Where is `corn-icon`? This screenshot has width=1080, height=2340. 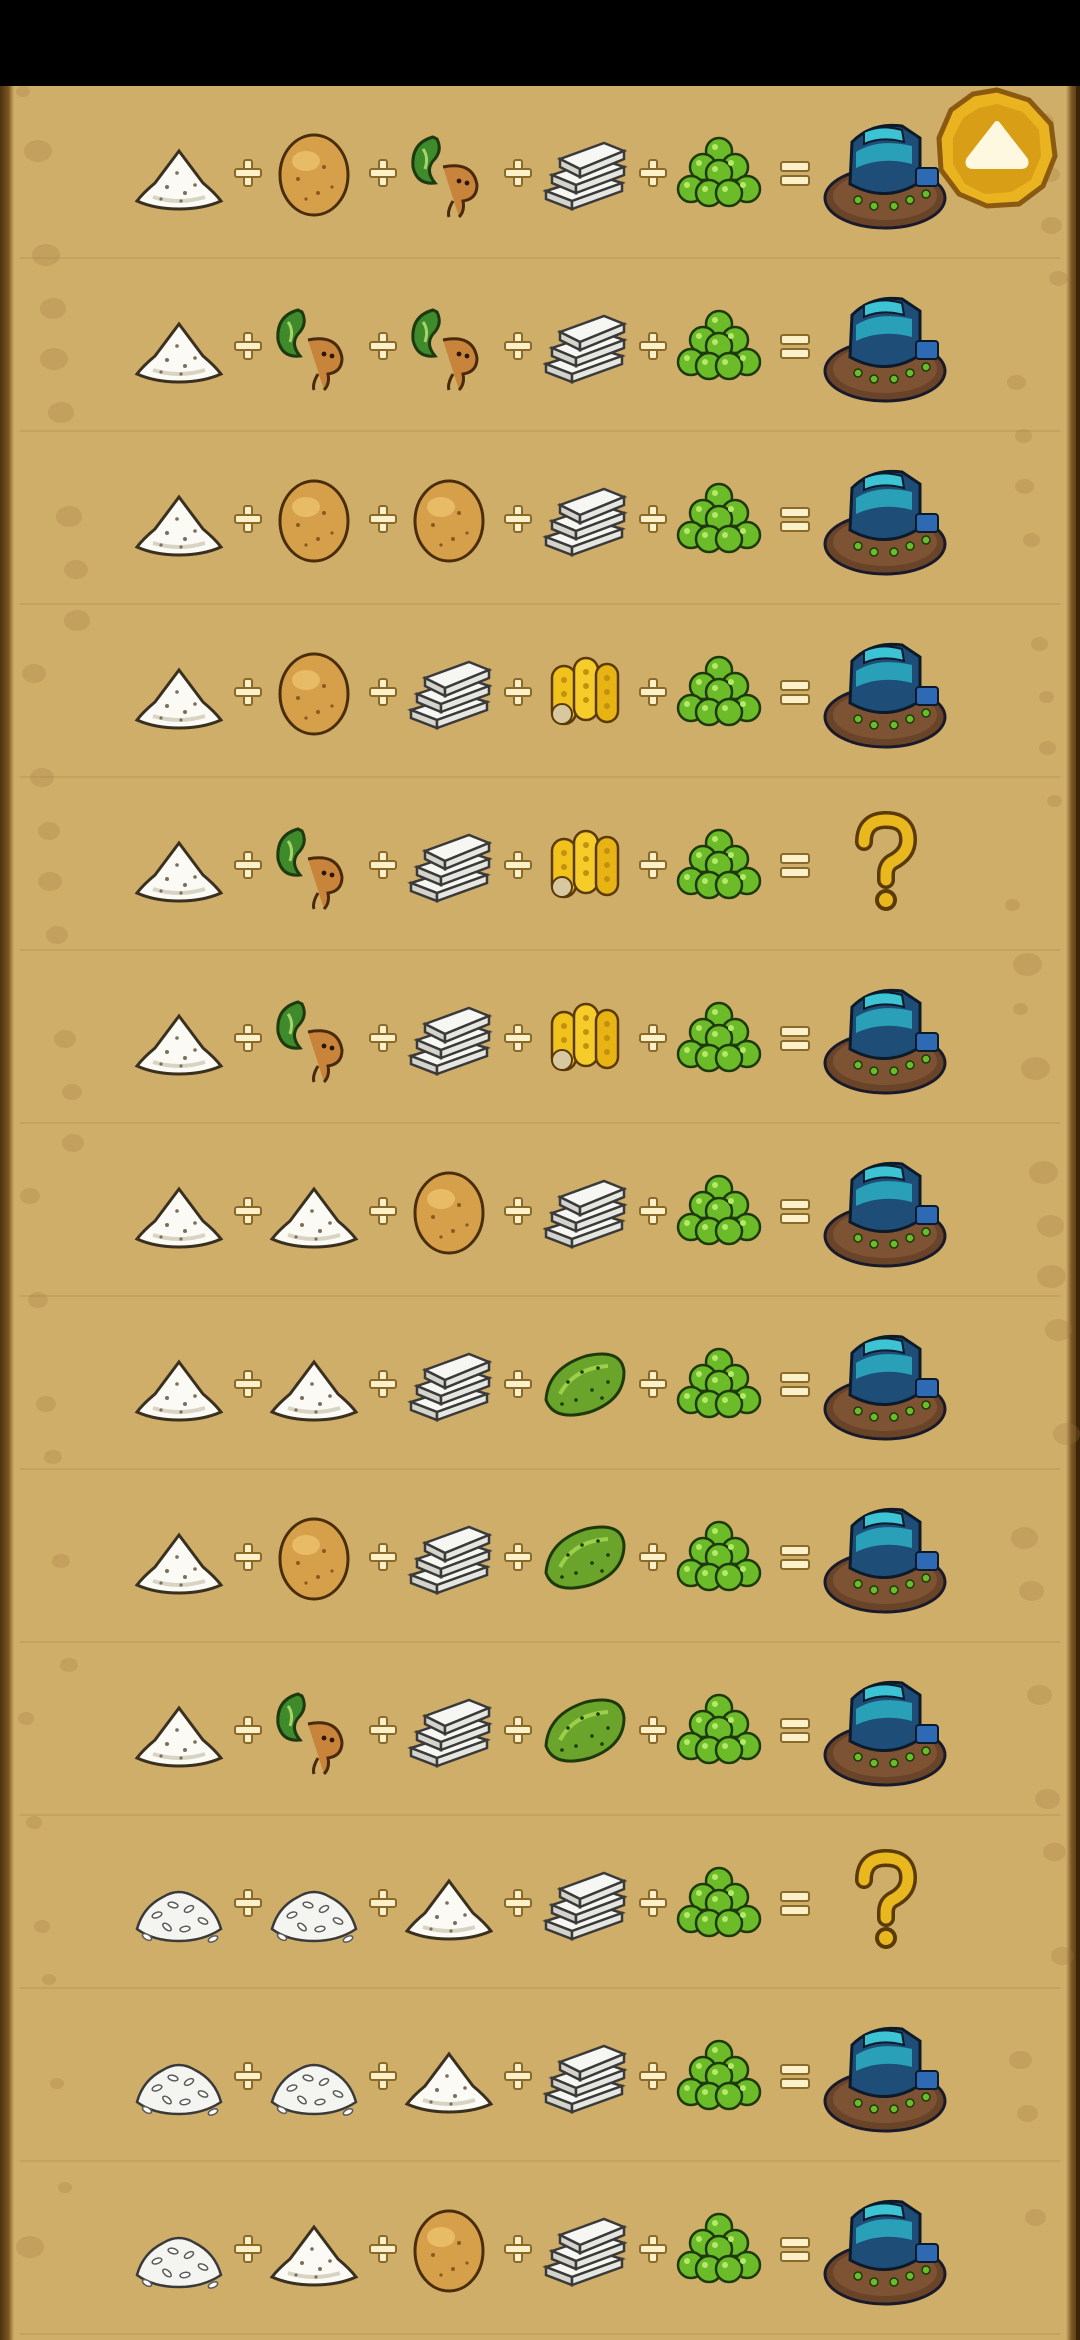
corn-icon is located at coordinates (584, 1038).